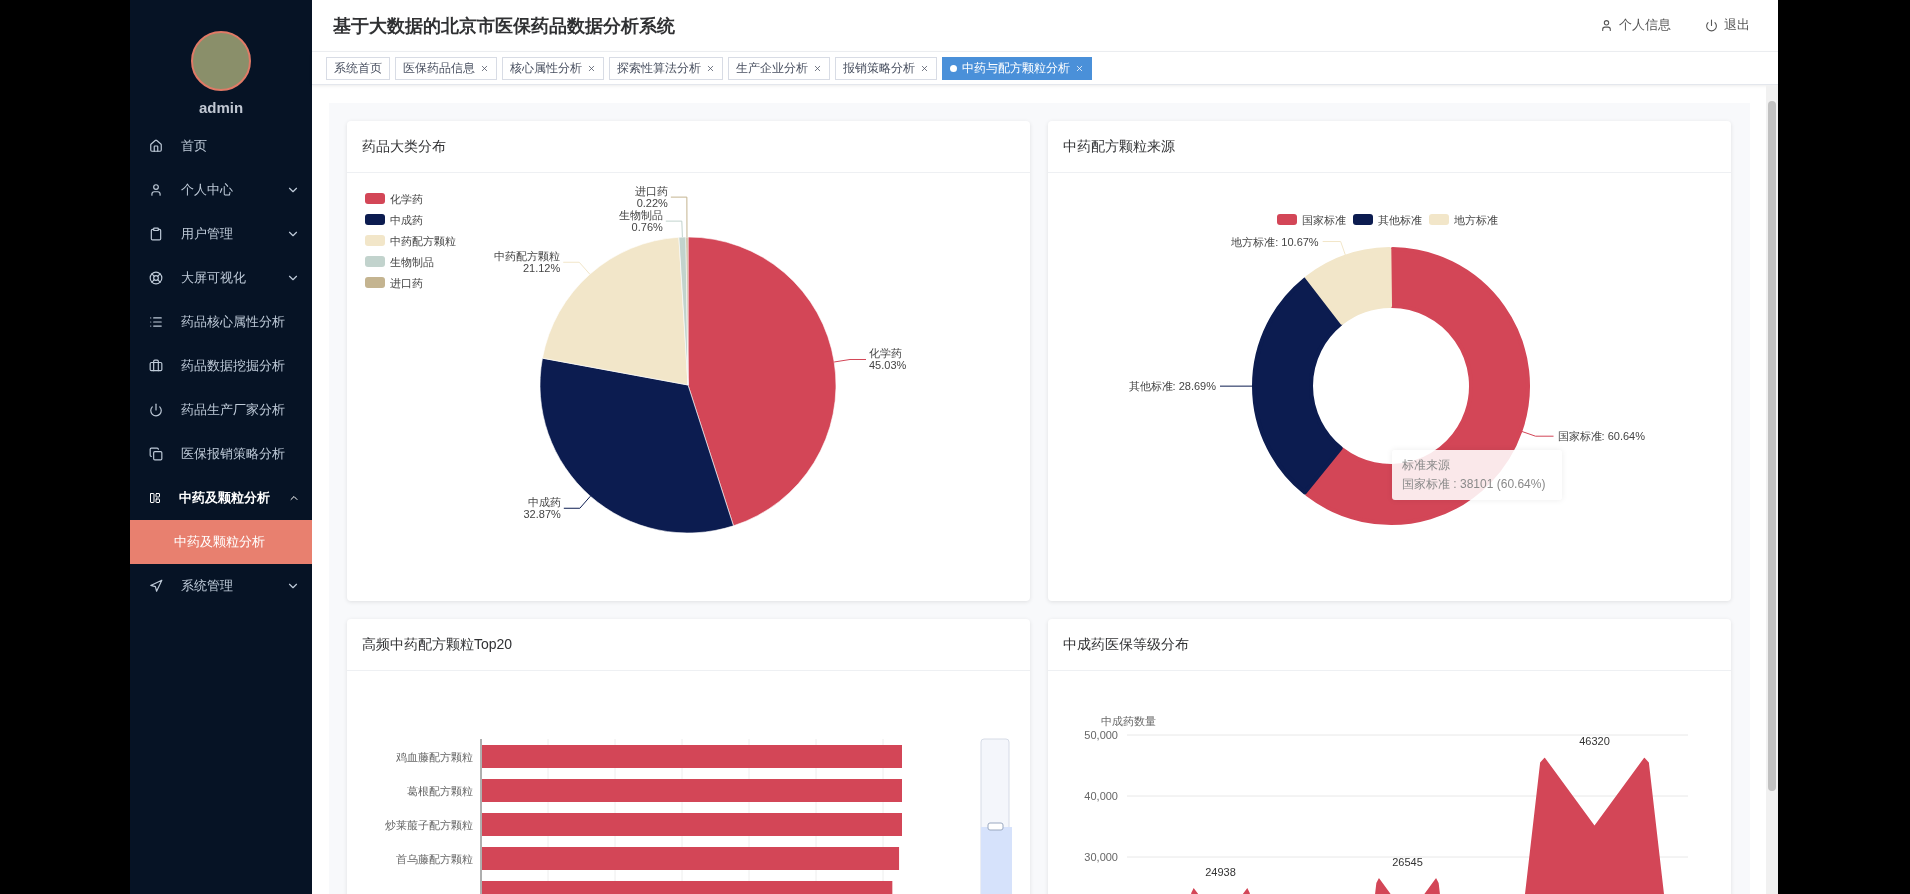  Describe the element at coordinates (358, 68) in the screenshot. I see `tab: 系统首页` at that location.